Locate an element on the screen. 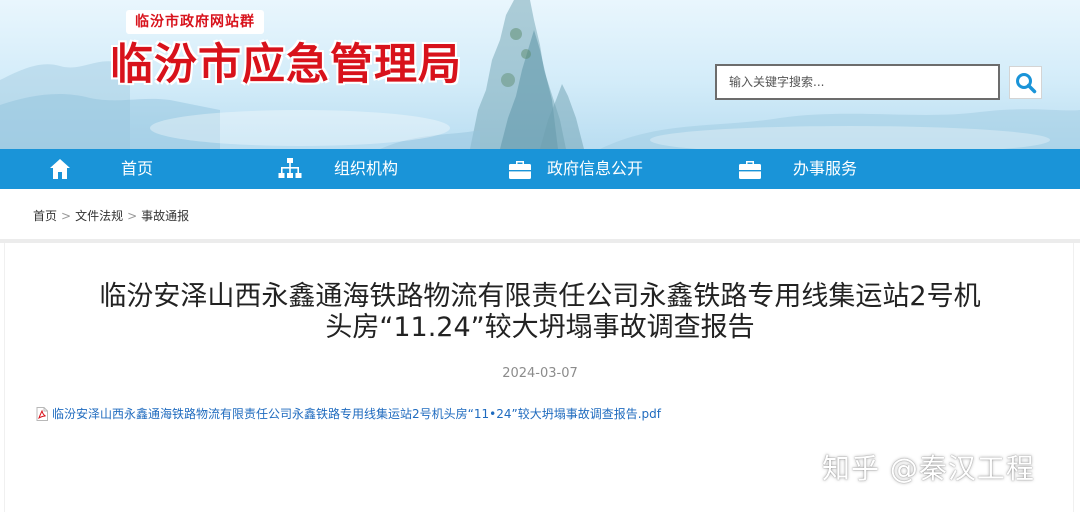 The image size is (1080, 512). breadcrumb-accident-reports: 事故通报 is located at coordinates (165, 216).